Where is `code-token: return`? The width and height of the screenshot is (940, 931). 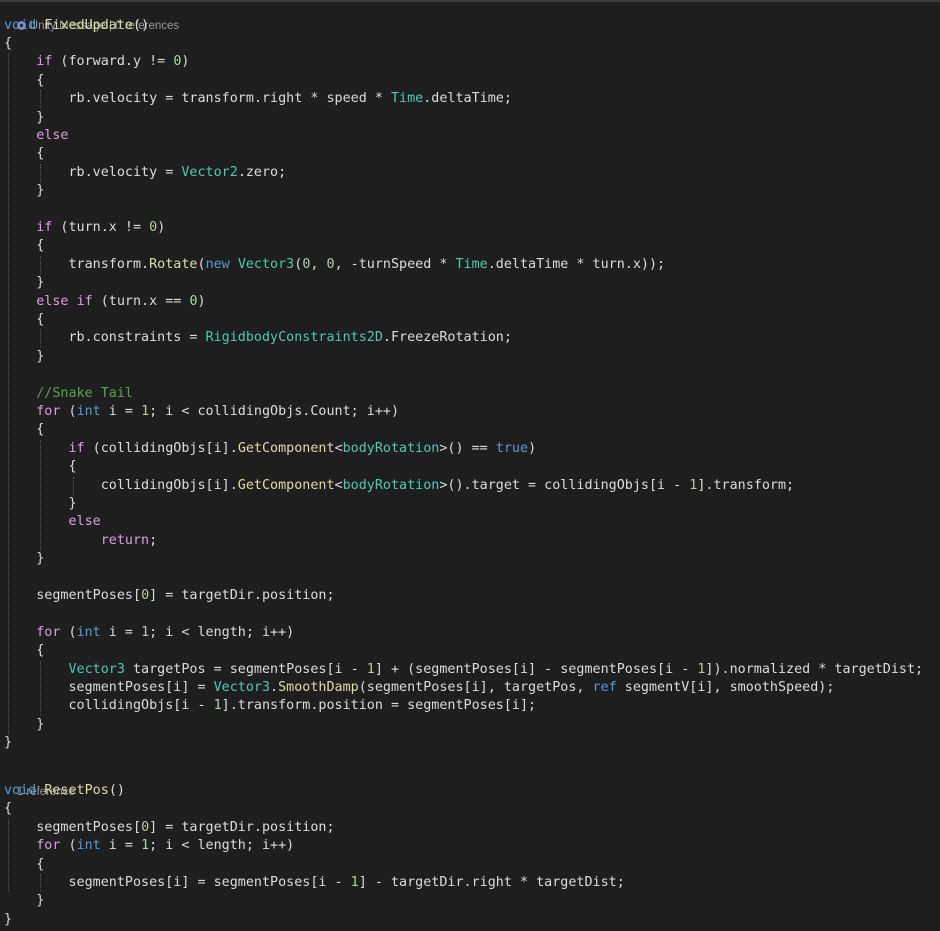
code-token: return is located at coordinates (125, 540).